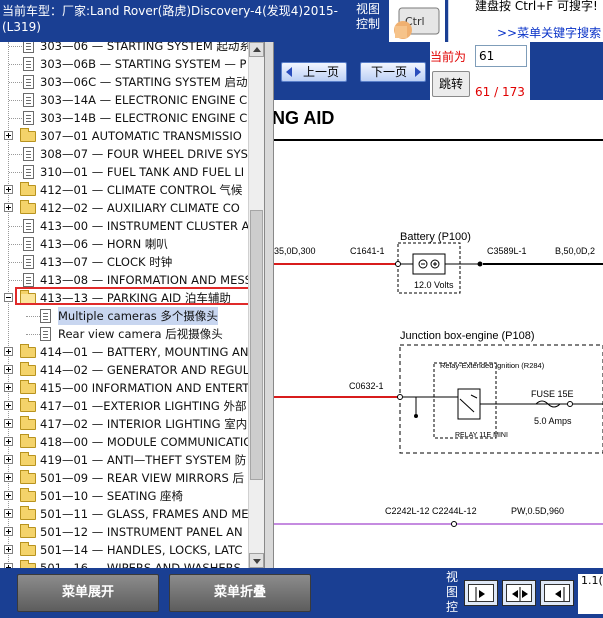  Describe the element at coordinates (451, 84) in the screenshot. I see `goto-page-button: 跳转` at that location.